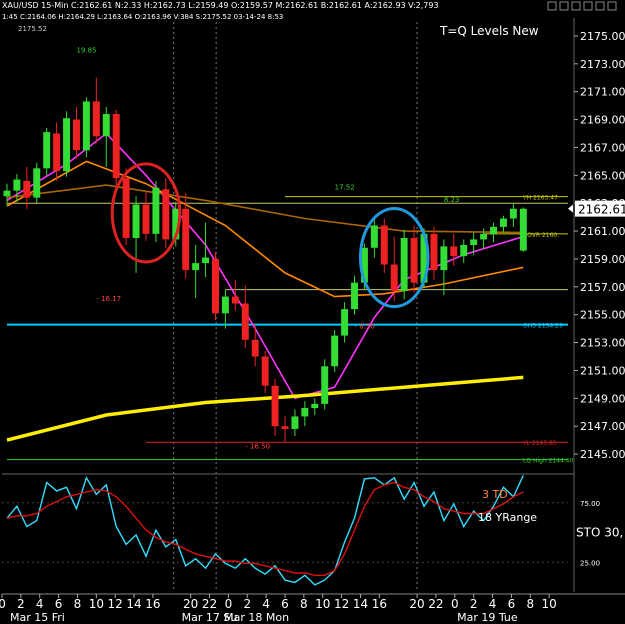 Image resolution: width=625 pixels, height=624 pixels. Describe the element at coordinates (601, 210) in the screenshot. I see `current-price-label: 2162.61` at that location.